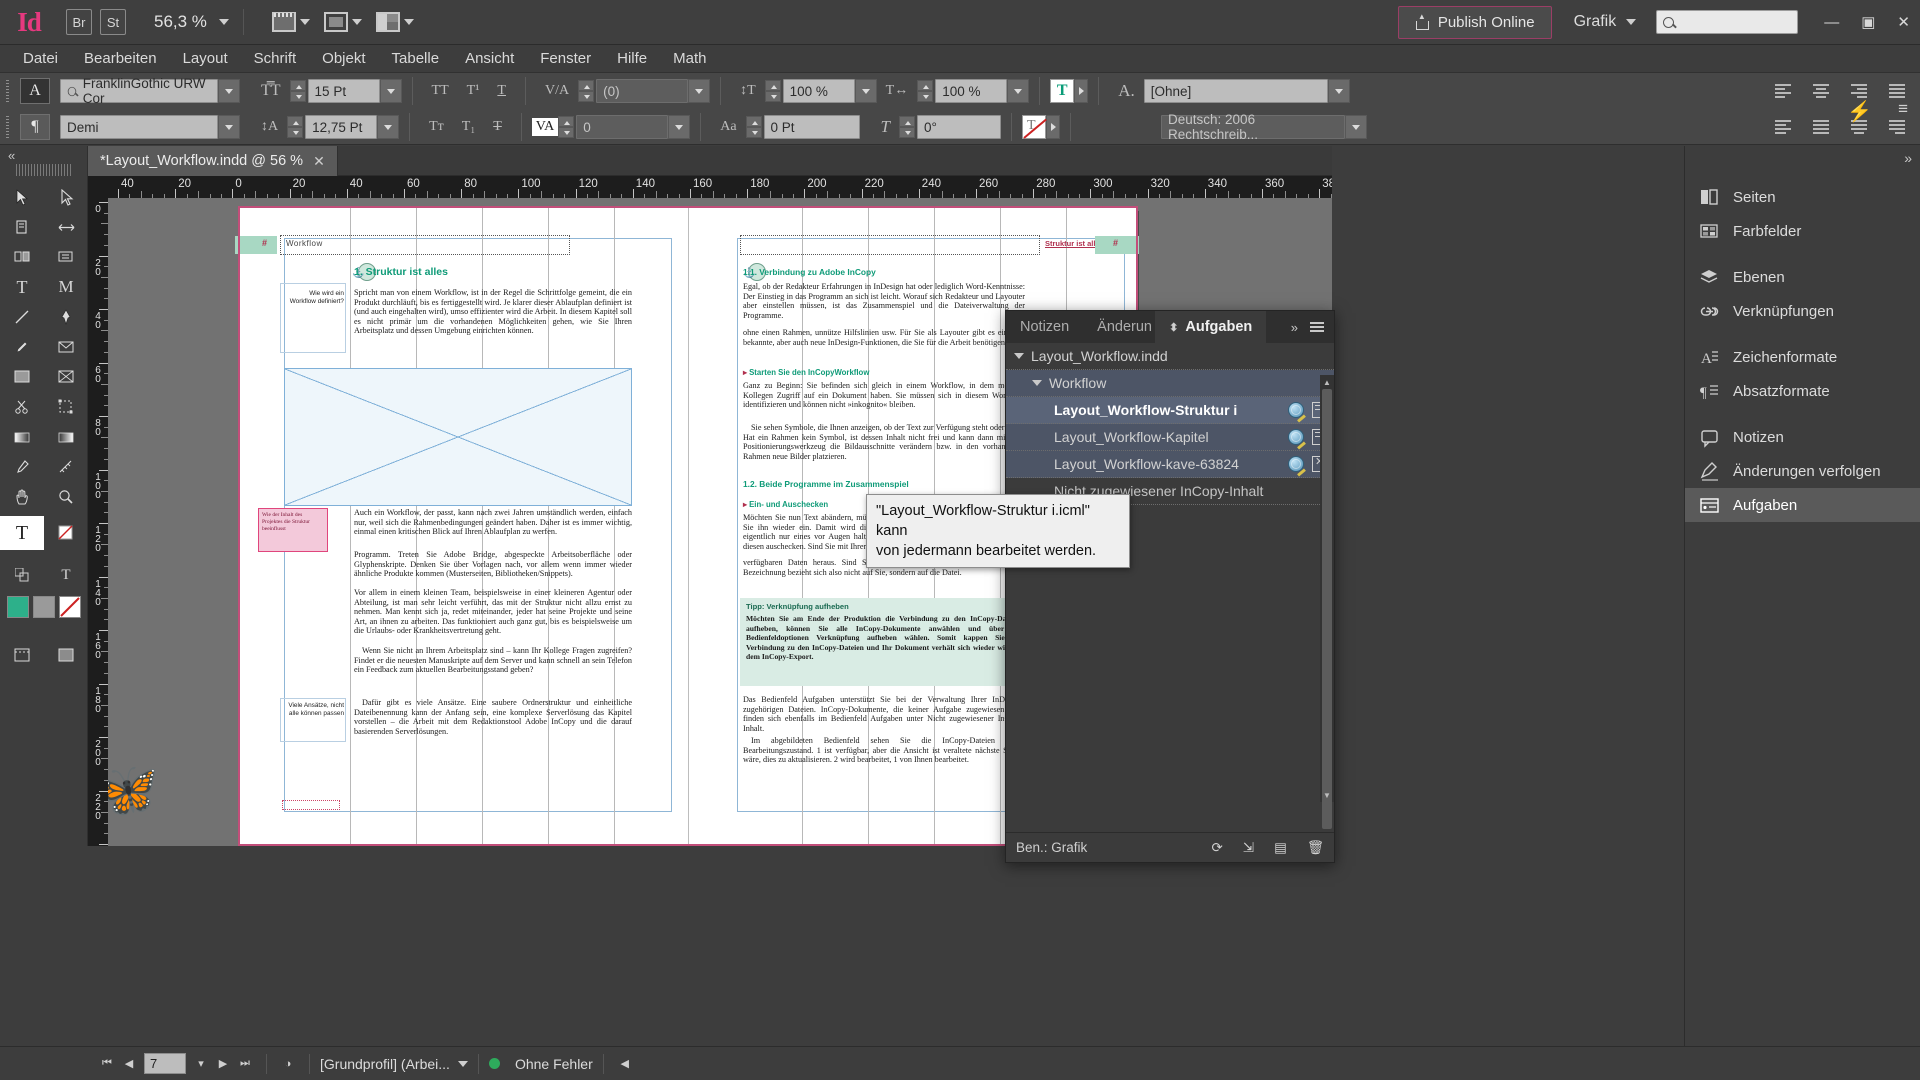 The height and width of the screenshot is (1080, 1920). Describe the element at coordinates (22, 377) in the screenshot. I see `rectangle-frame-tool` at that location.